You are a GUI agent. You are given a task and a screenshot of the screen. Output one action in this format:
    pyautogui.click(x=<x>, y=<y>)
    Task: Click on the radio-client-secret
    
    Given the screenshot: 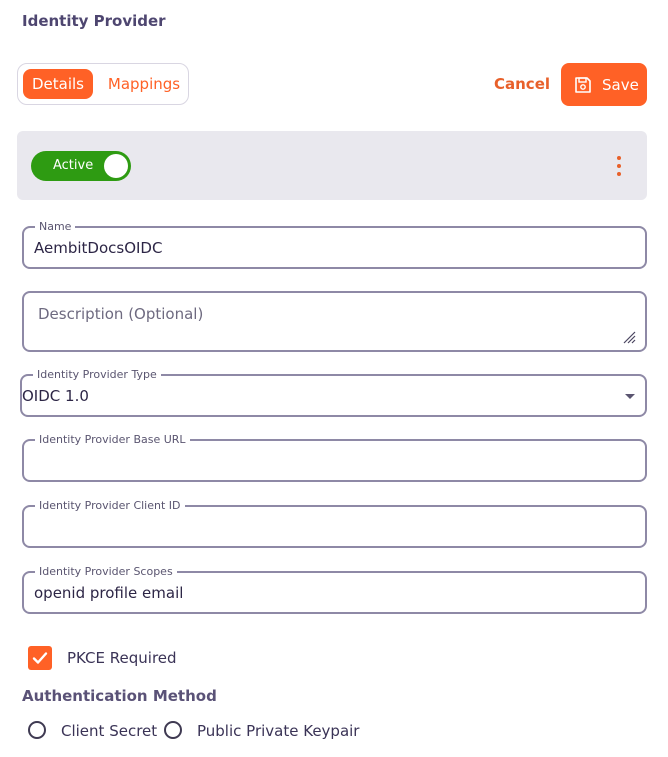 What is the action you would take?
    pyautogui.click(x=37, y=730)
    